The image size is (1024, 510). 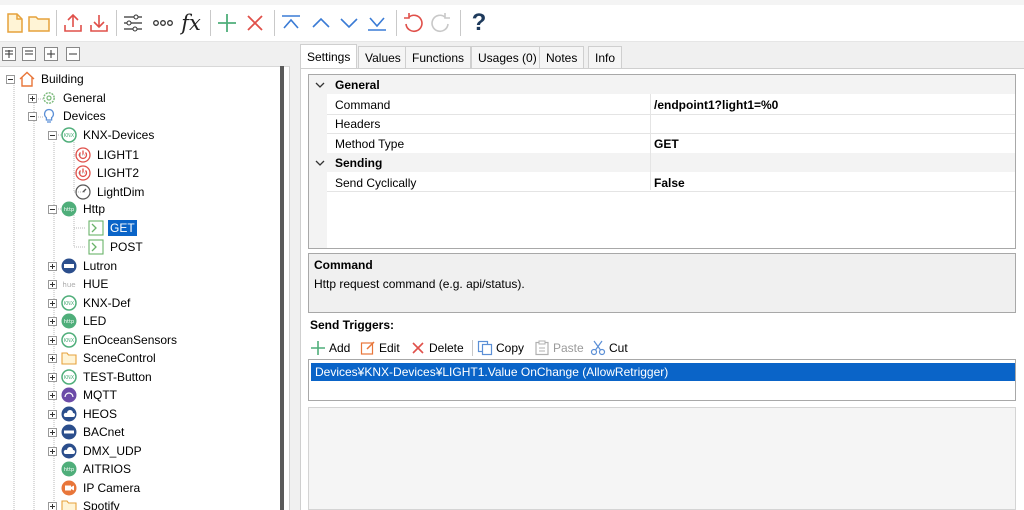 What do you see at coordinates (68, 98) in the screenshot?
I see `tree-item-general: General` at bounding box center [68, 98].